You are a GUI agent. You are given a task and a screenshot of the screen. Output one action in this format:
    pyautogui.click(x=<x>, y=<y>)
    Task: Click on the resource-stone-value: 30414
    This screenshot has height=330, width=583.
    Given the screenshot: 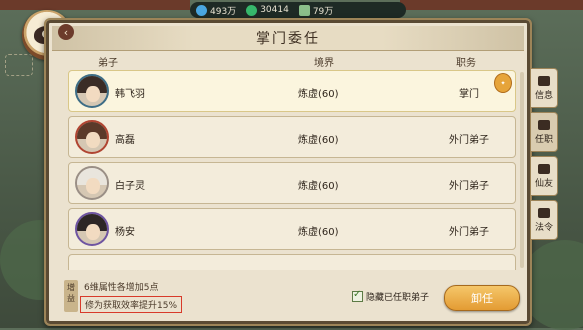 What is the action you would take?
    pyautogui.click(x=274, y=10)
    